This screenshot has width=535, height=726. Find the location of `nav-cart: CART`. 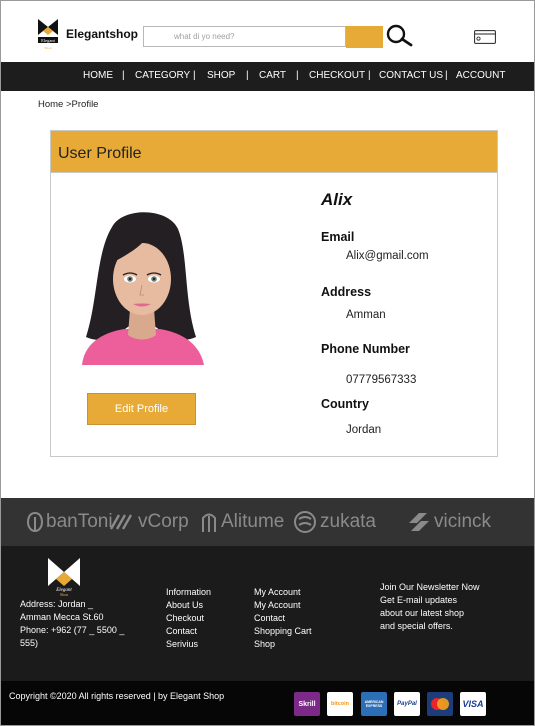

nav-cart: CART is located at coordinates (272, 76).